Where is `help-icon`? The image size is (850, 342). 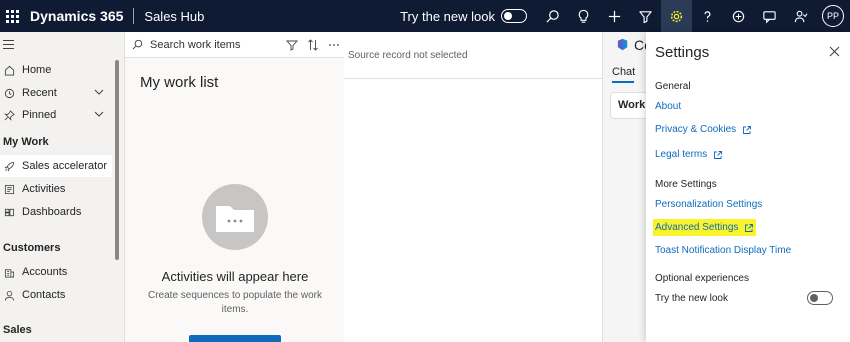
help-icon is located at coordinates (707, 16).